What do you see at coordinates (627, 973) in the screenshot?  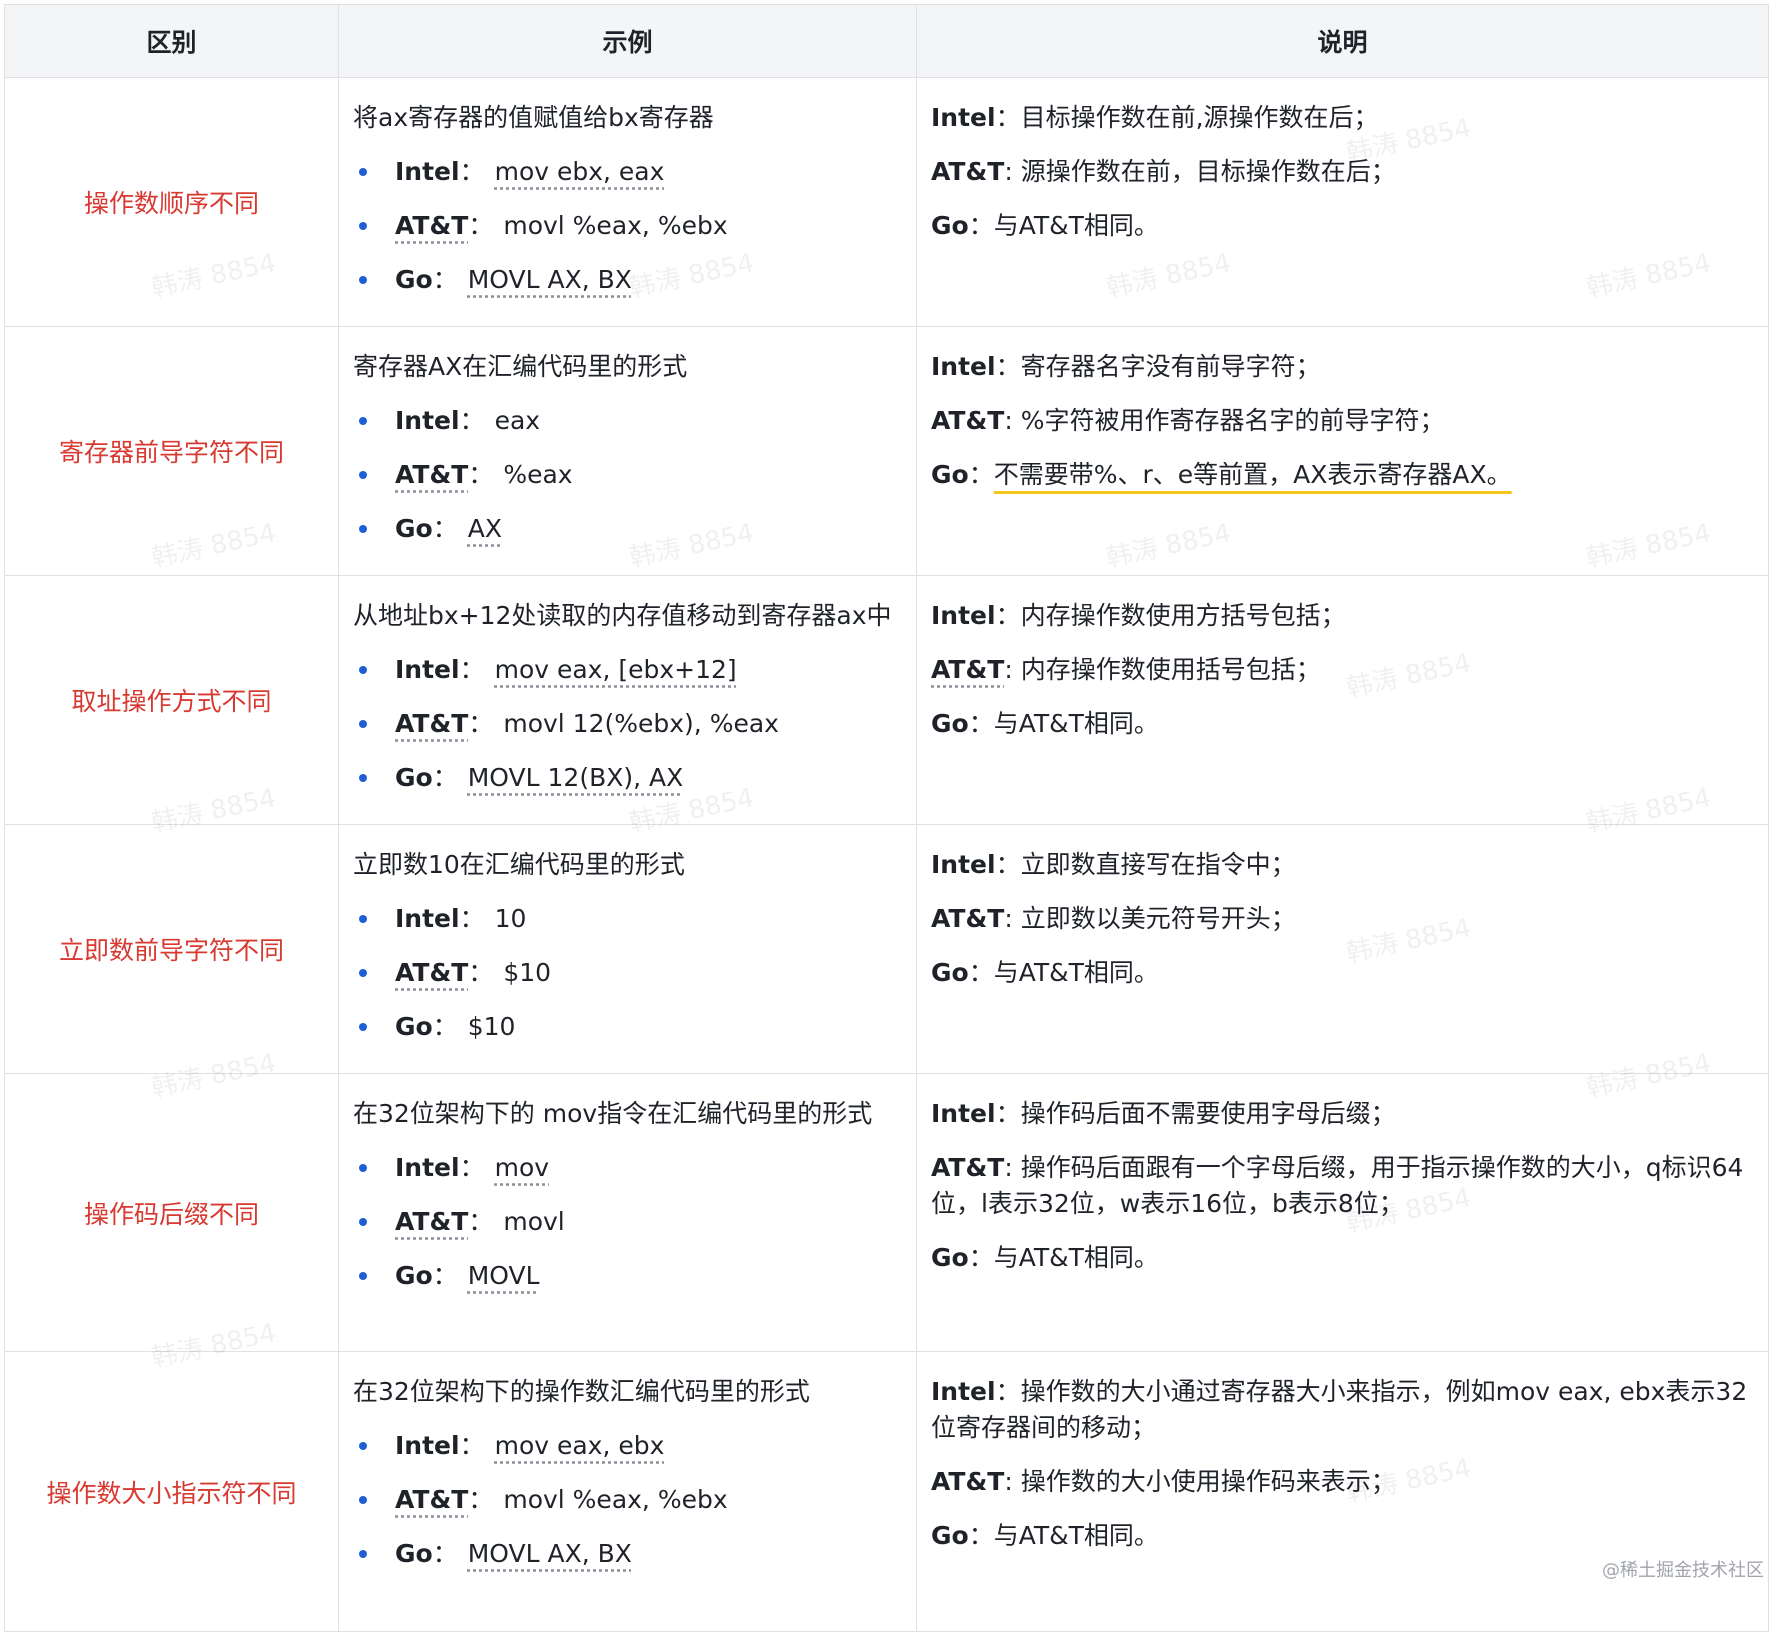 I see `example-list: Intel： 10 AT&T： $10 Go： $10` at bounding box center [627, 973].